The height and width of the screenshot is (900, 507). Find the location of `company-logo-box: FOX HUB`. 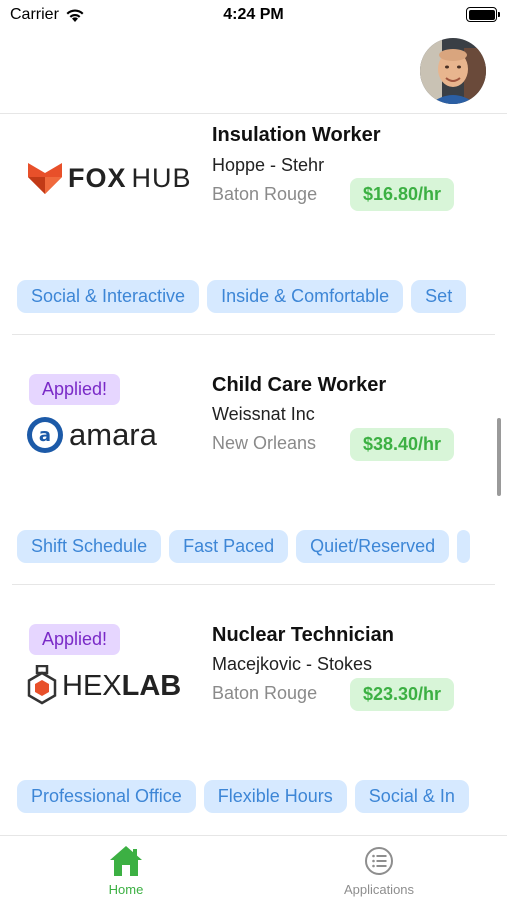

company-logo-box: FOX HUB is located at coordinates (105, 189).